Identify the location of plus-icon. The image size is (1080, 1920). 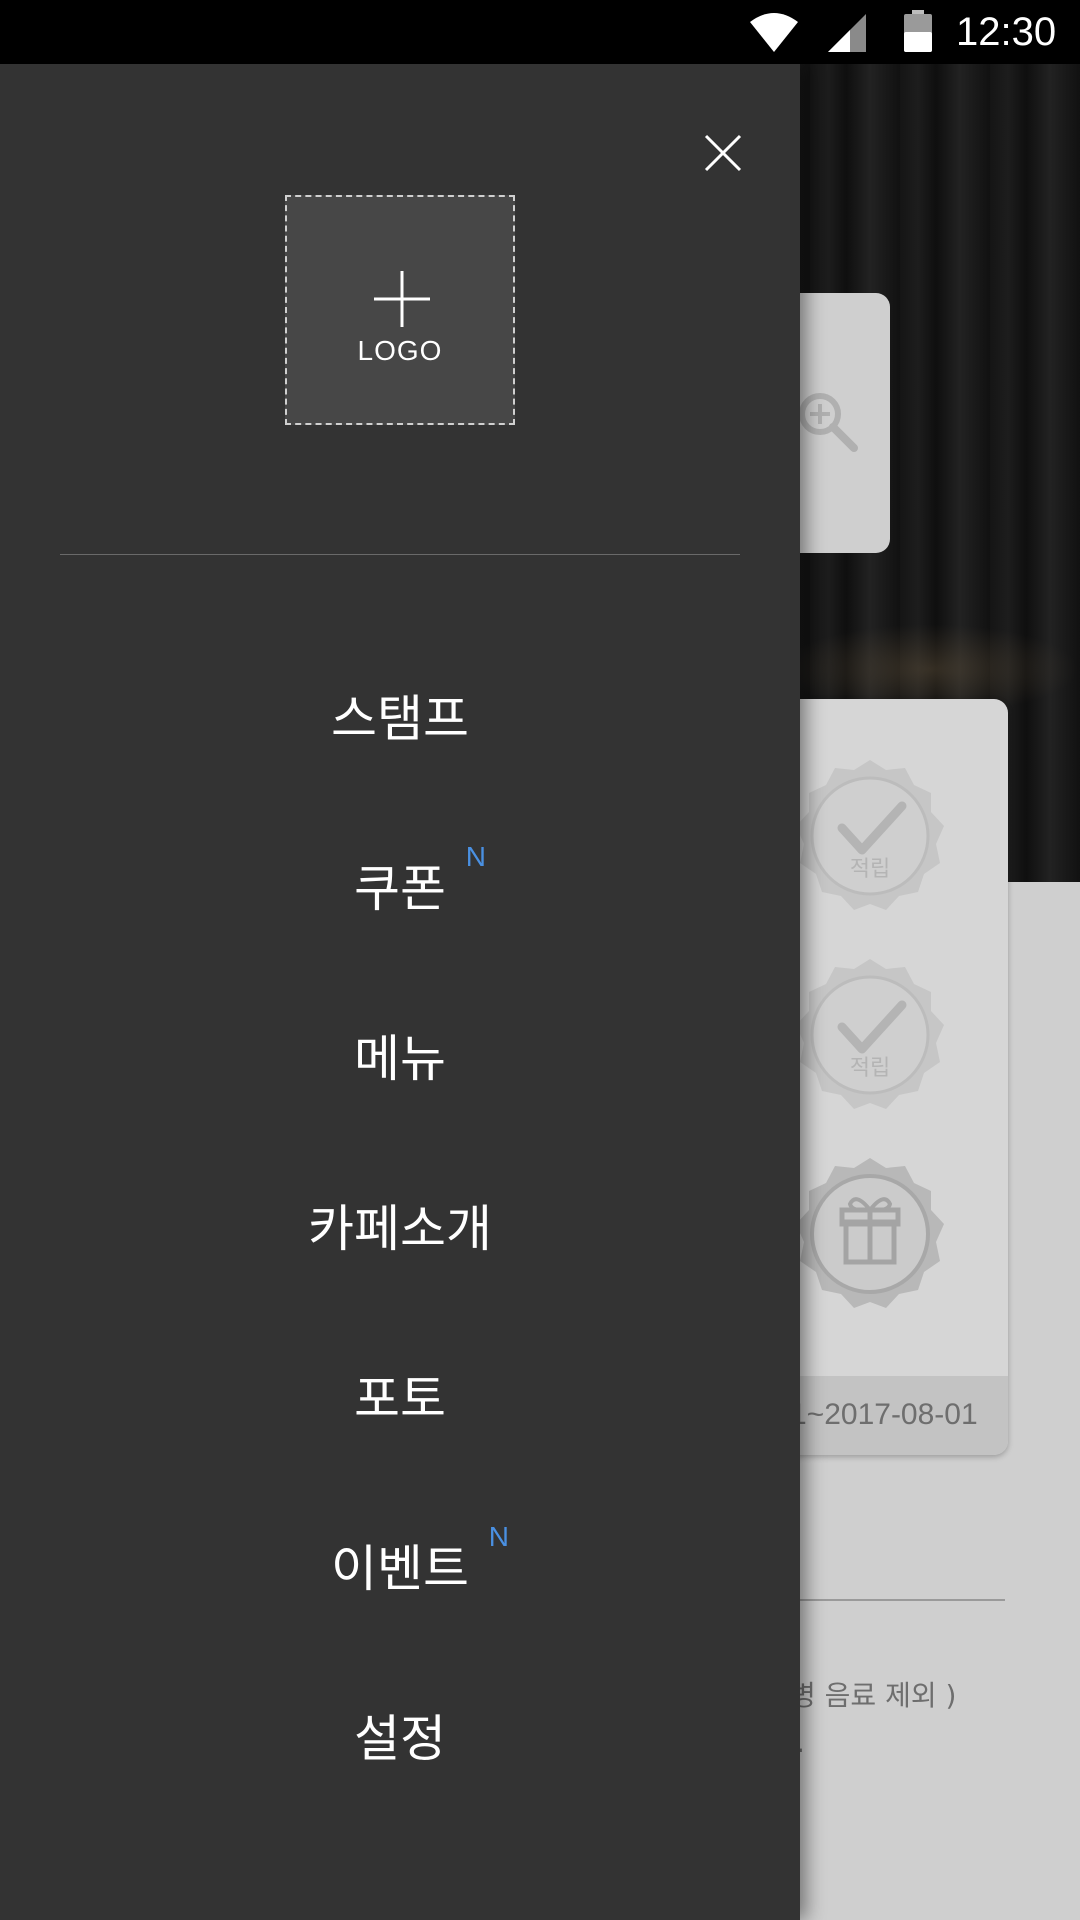
(402, 299).